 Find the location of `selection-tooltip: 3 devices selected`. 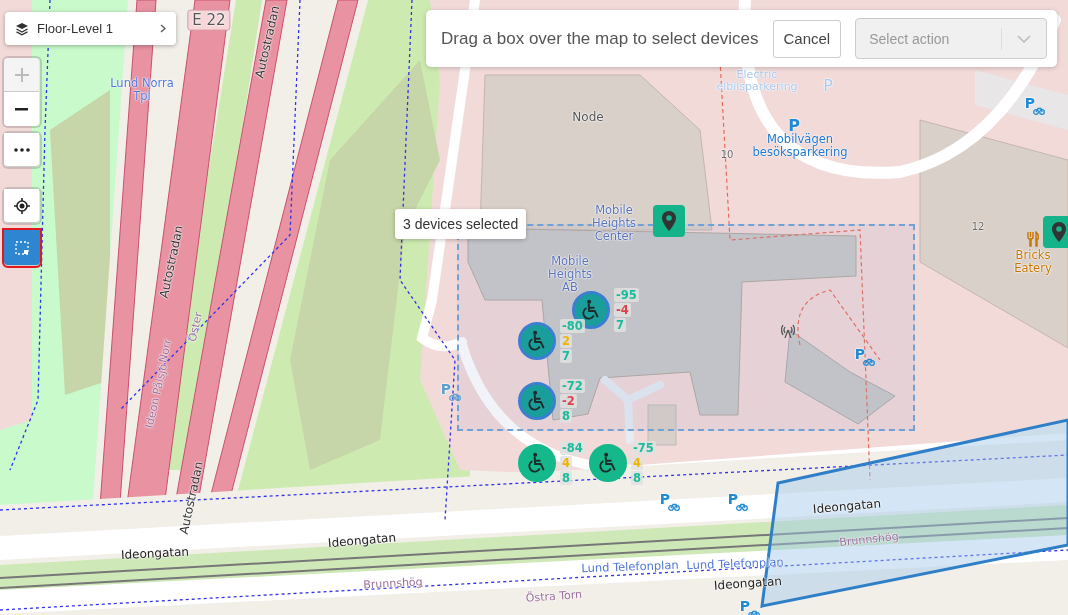

selection-tooltip: 3 devices selected is located at coordinates (461, 224).